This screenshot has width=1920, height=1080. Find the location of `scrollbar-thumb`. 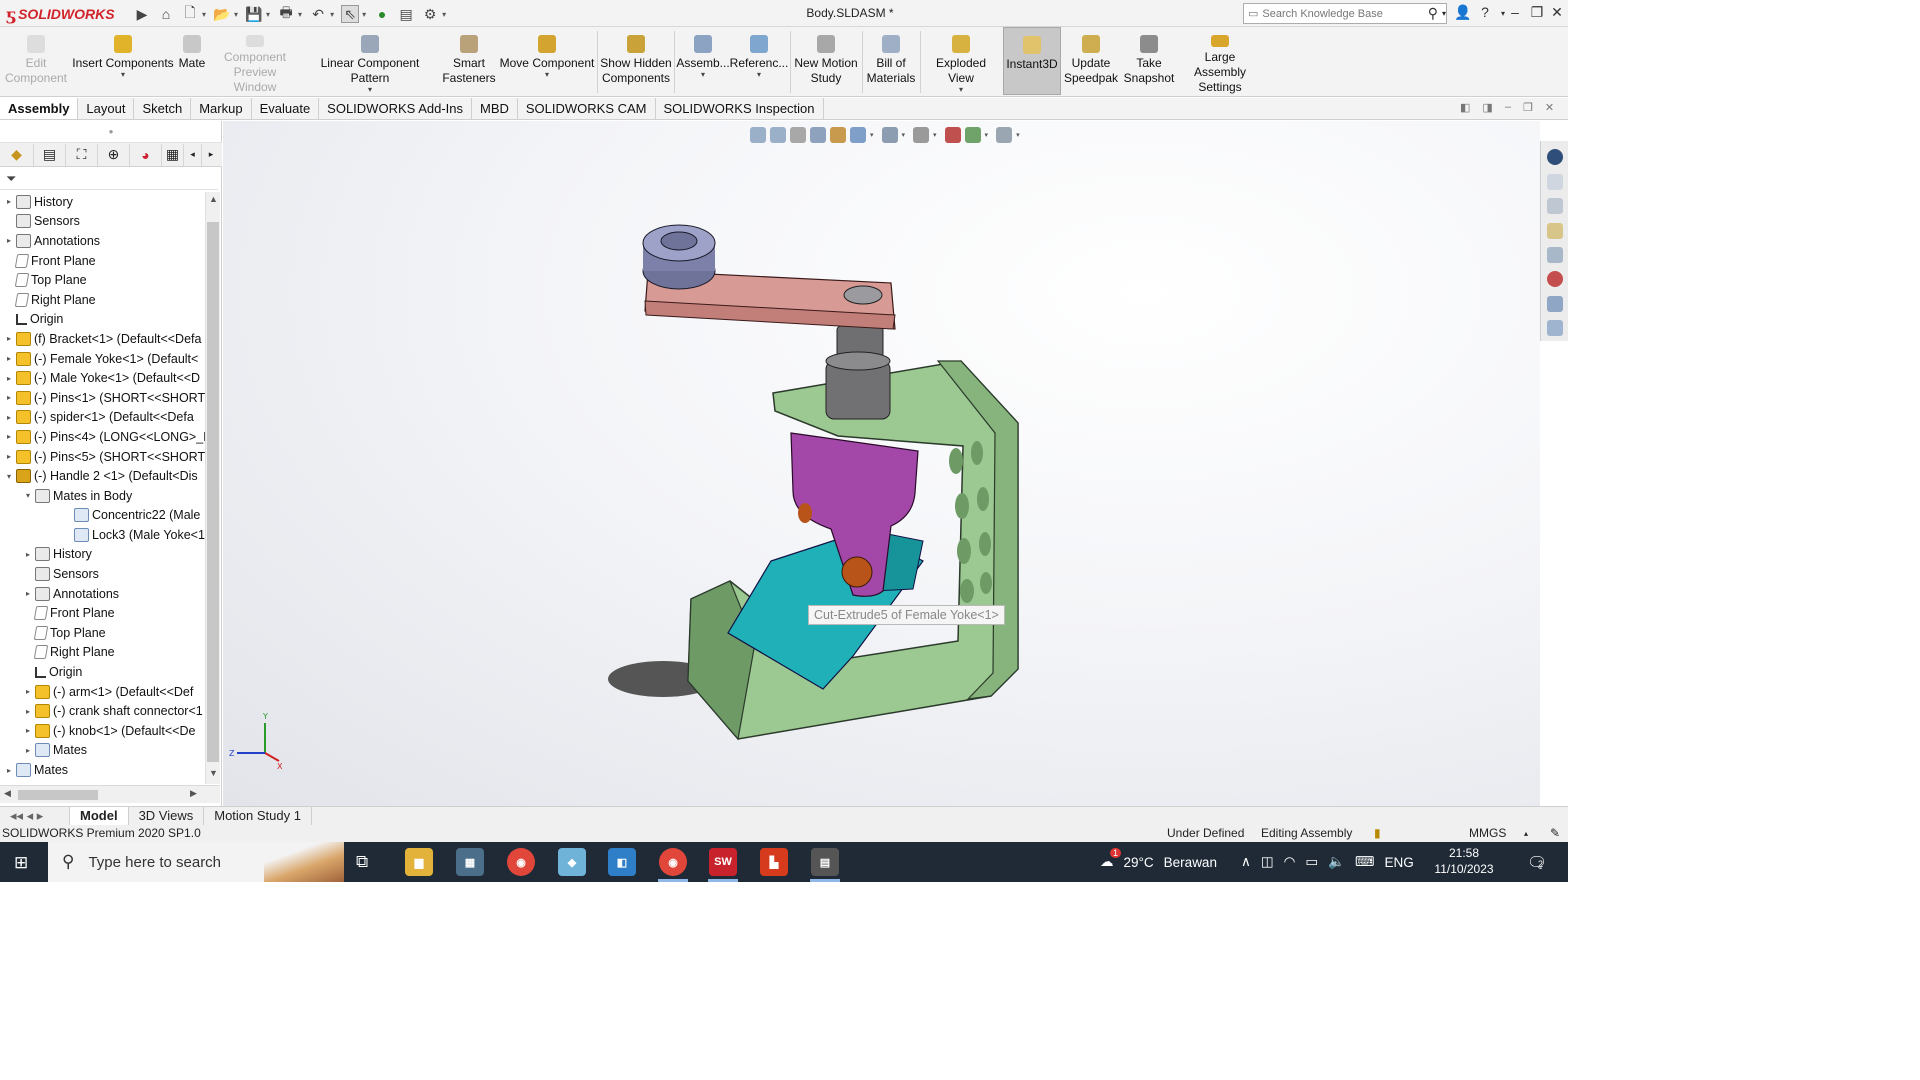

scrollbar-thumb is located at coordinates (213, 492).